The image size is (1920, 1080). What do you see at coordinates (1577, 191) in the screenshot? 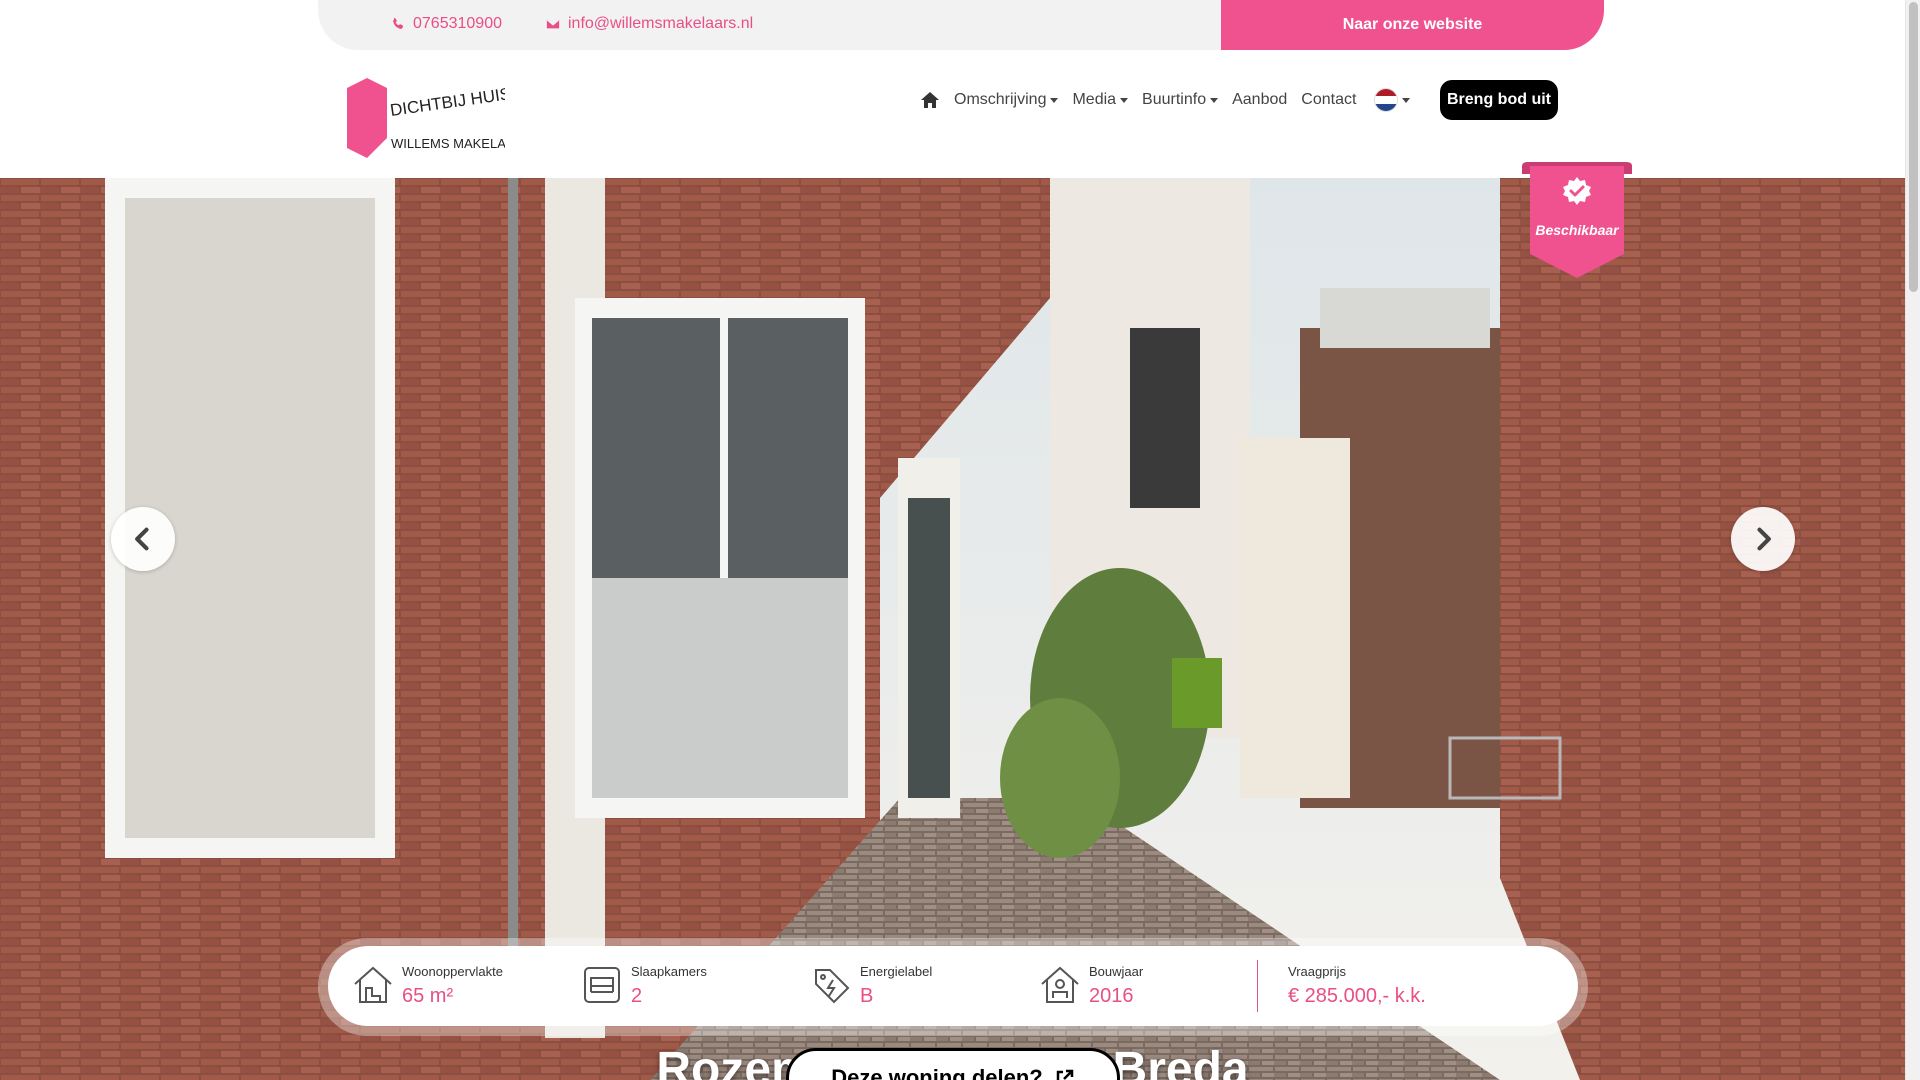
I see `verified-check-icon` at bounding box center [1577, 191].